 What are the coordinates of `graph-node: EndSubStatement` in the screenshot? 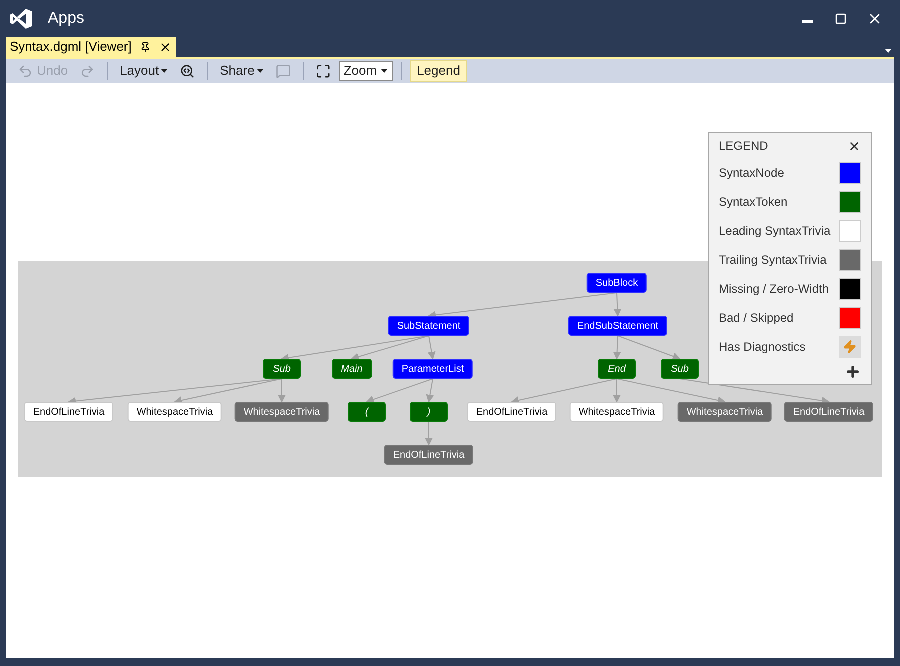 It's located at (618, 326).